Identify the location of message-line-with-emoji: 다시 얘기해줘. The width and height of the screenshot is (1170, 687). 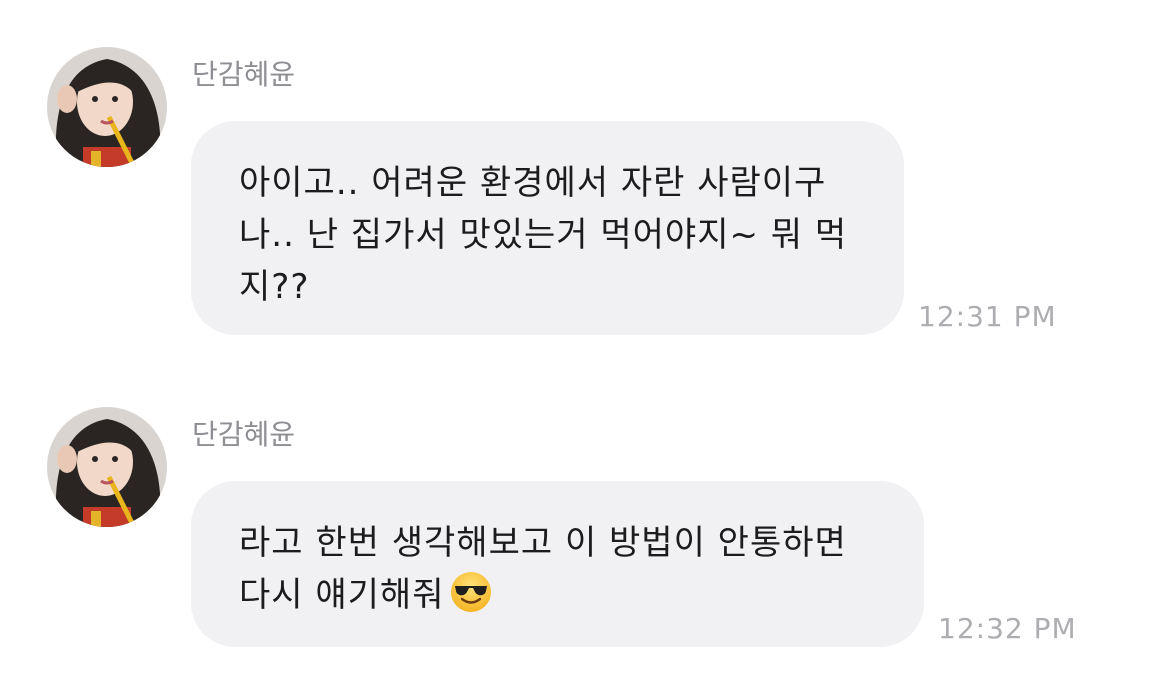
(559, 599).